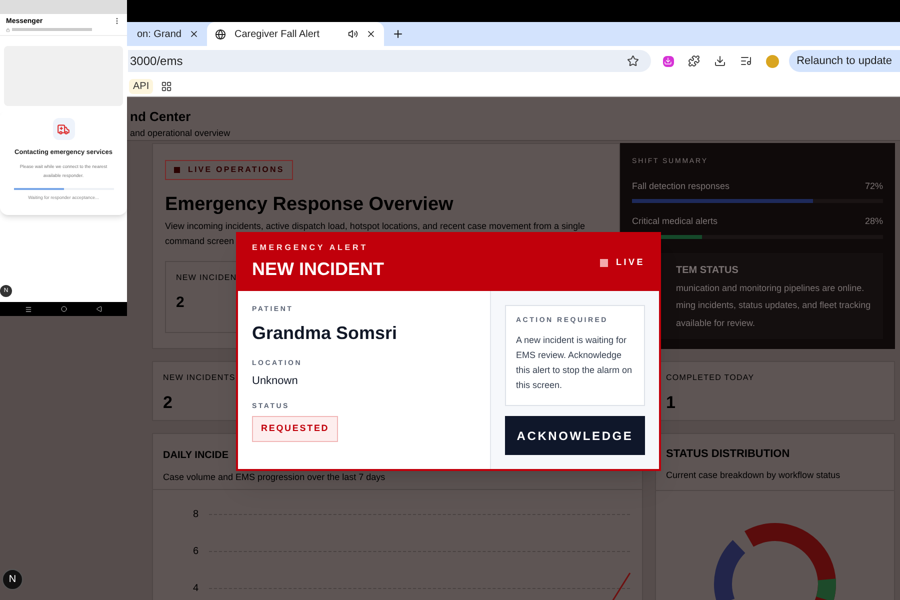 Image resolution: width=900 pixels, height=600 pixels. I want to click on bookmark: API, so click(141, 86).